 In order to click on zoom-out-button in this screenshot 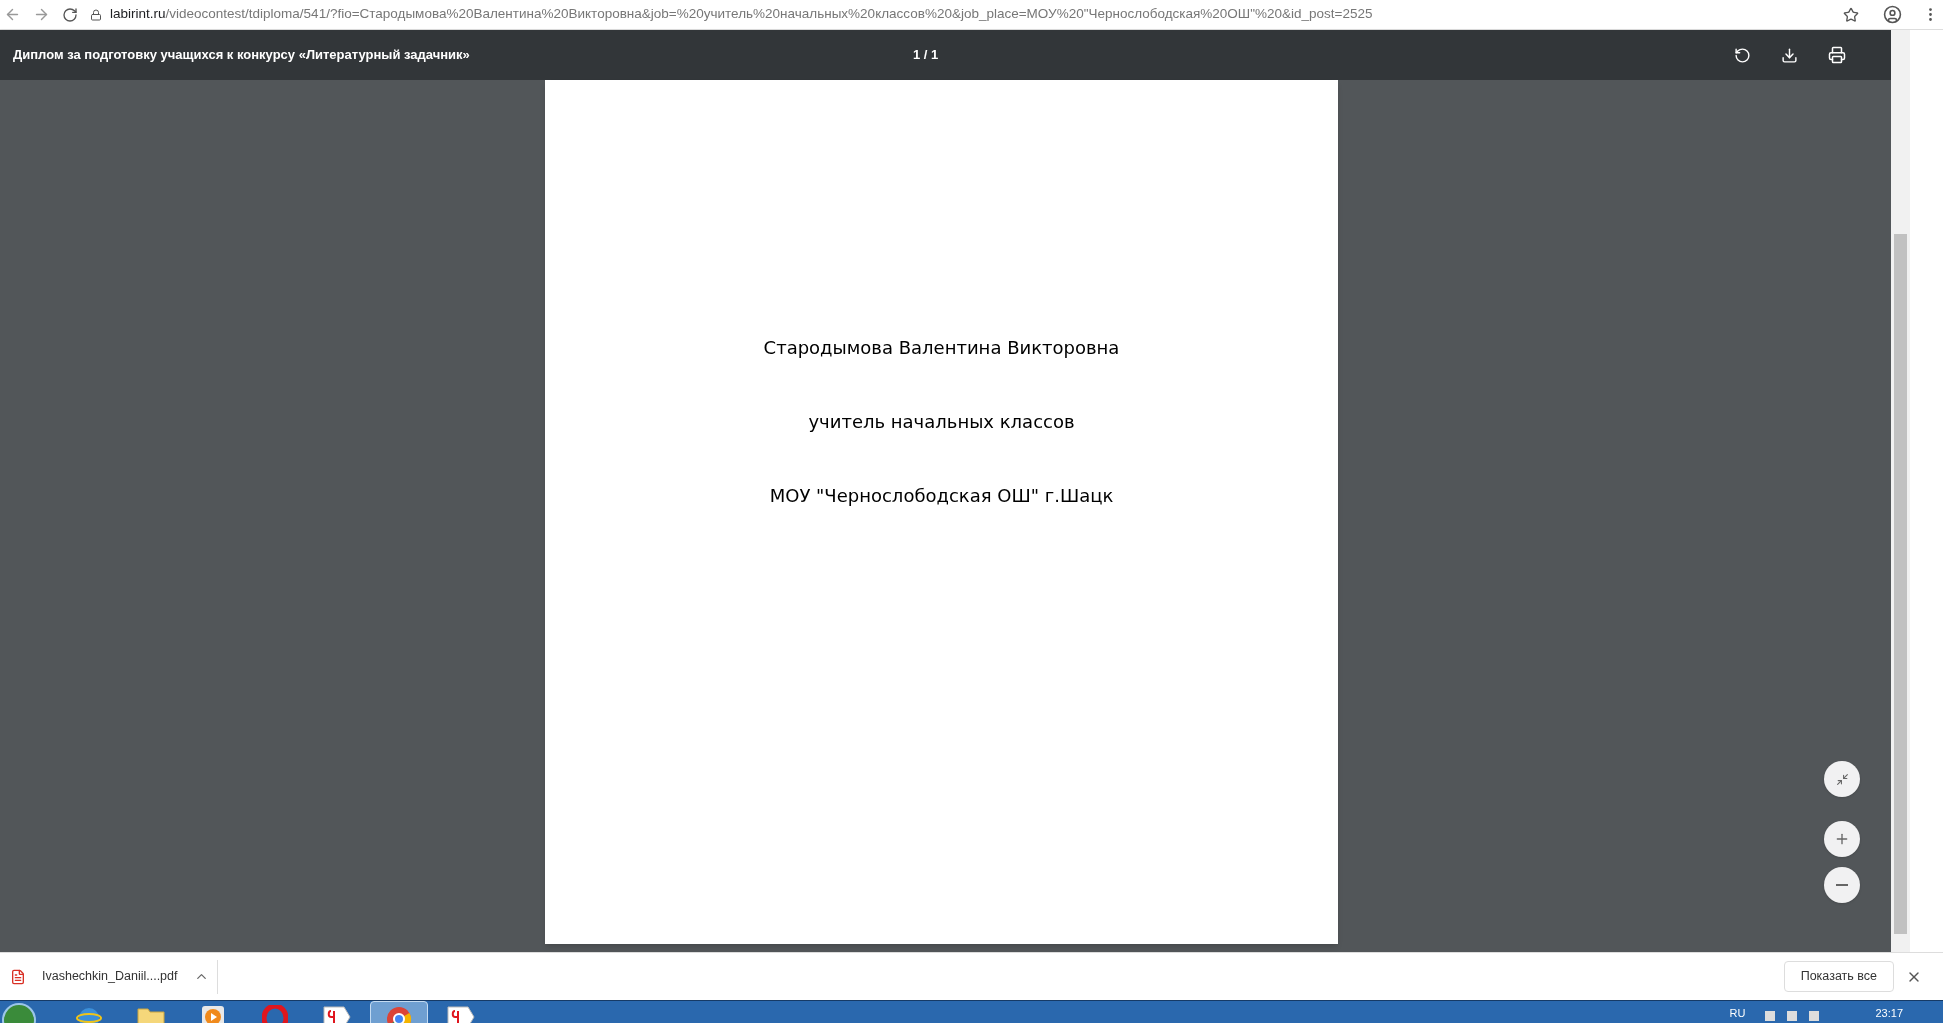, I will do `click(1842, 885)`.